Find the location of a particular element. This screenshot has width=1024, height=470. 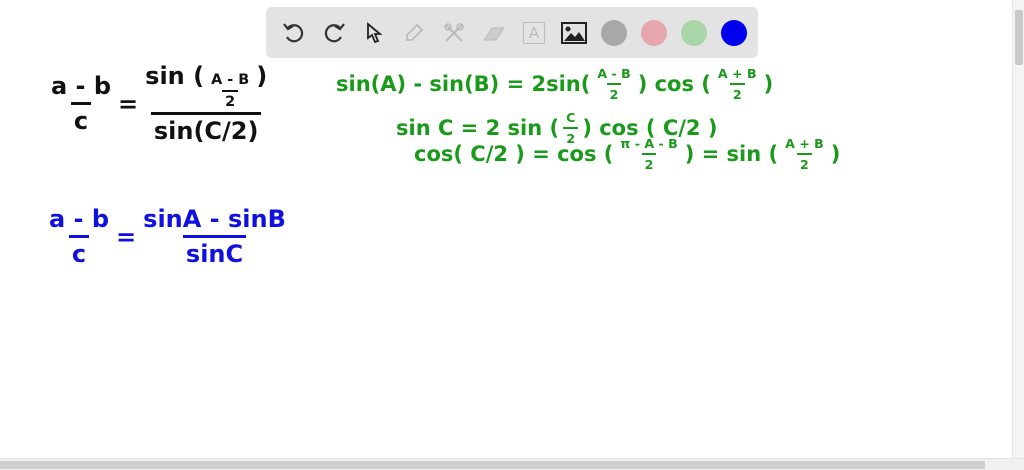

horizontal-scrollbar is located at coordinates (512, 464).